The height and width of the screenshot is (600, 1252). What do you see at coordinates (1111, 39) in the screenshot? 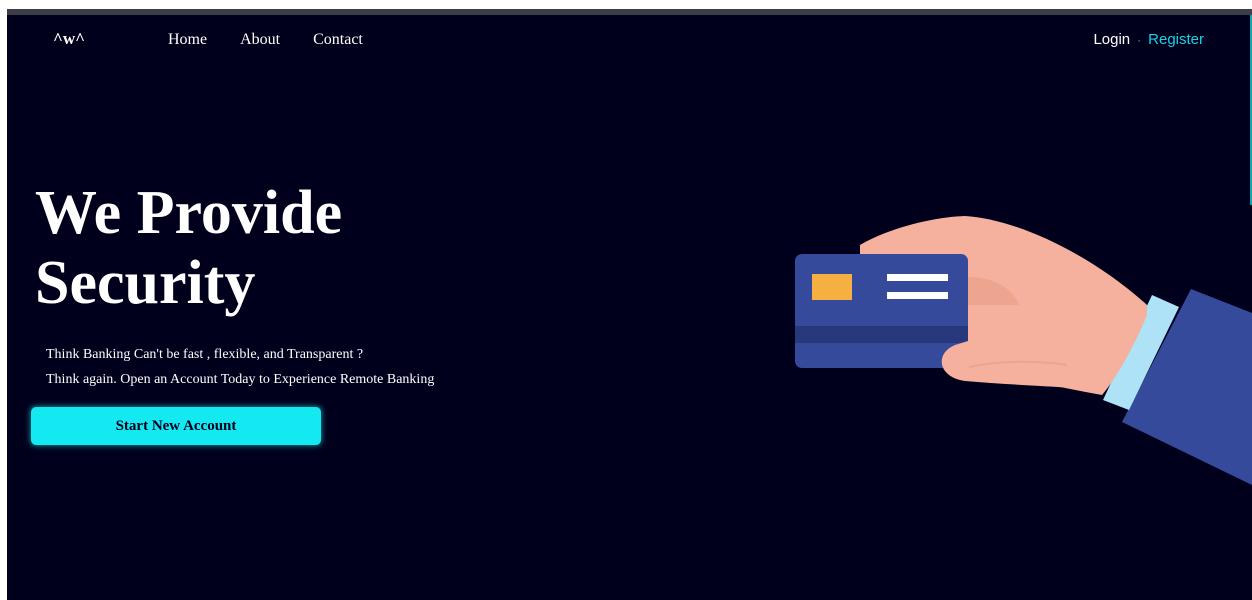
I see `login-link: Login` at bounding box center [1111, 39].